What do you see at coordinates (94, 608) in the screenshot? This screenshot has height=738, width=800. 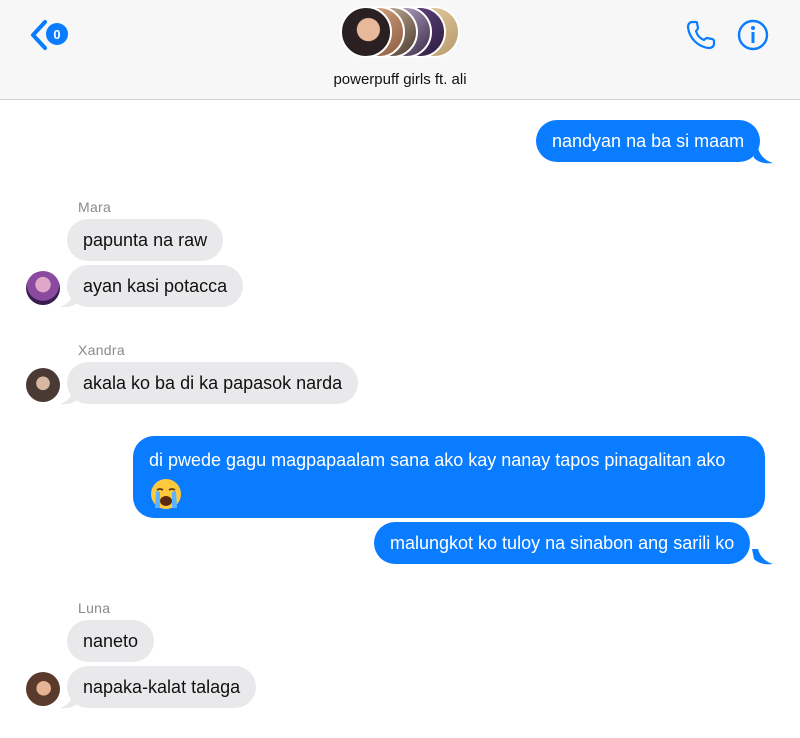 I see `sender-name: Luna` at bounding box center [94, 608].